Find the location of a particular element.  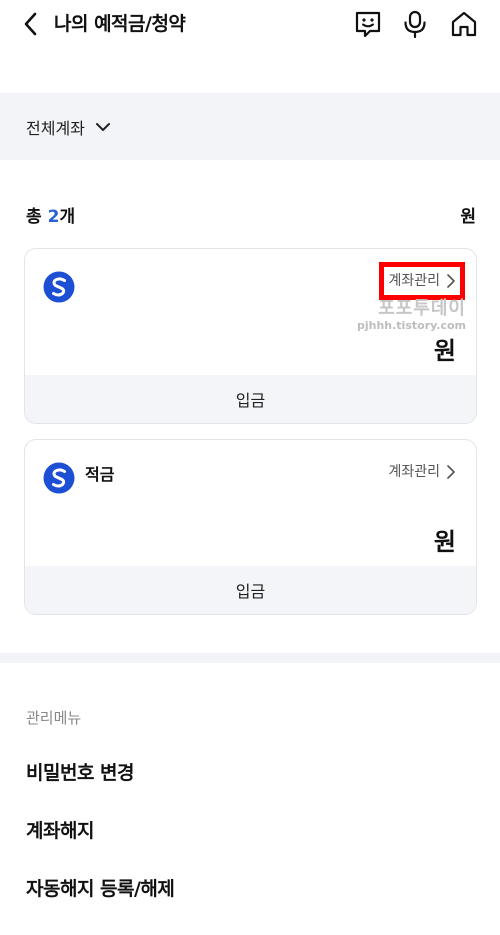

watermark: 포포투데이 pjhhh.tistory.com is located at coordinates (411, 316).